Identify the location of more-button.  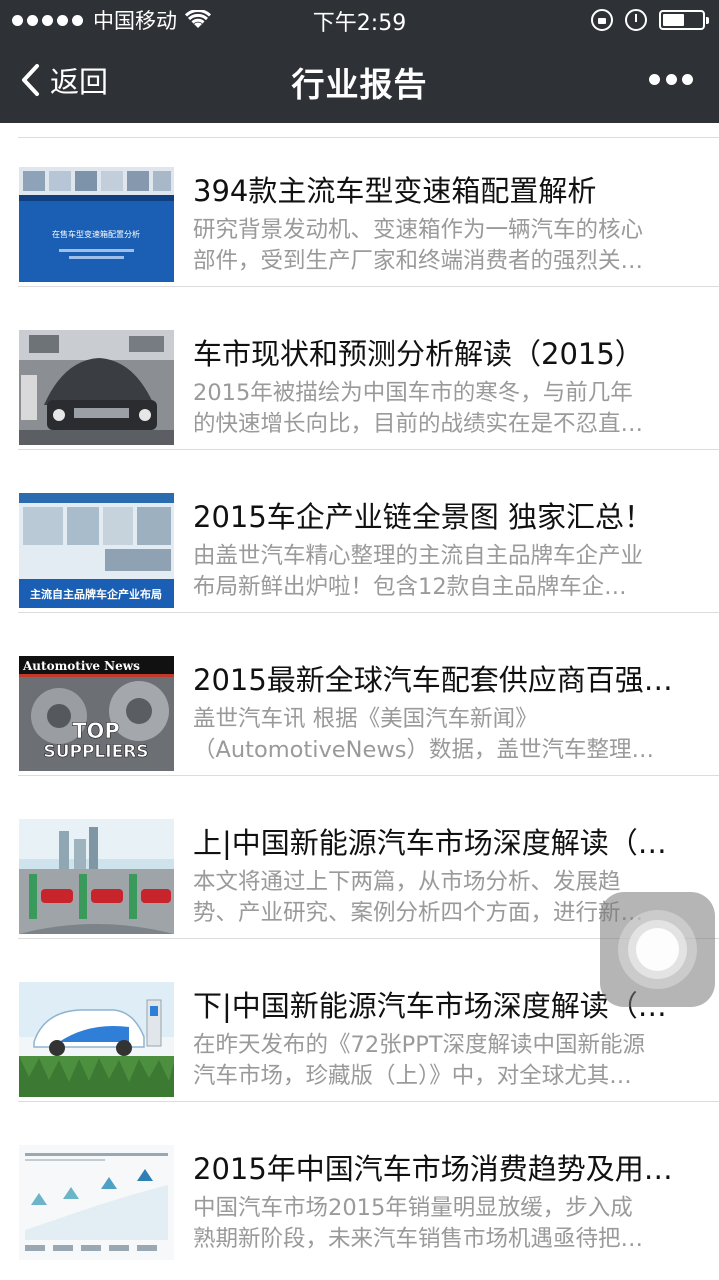
(671, 79).